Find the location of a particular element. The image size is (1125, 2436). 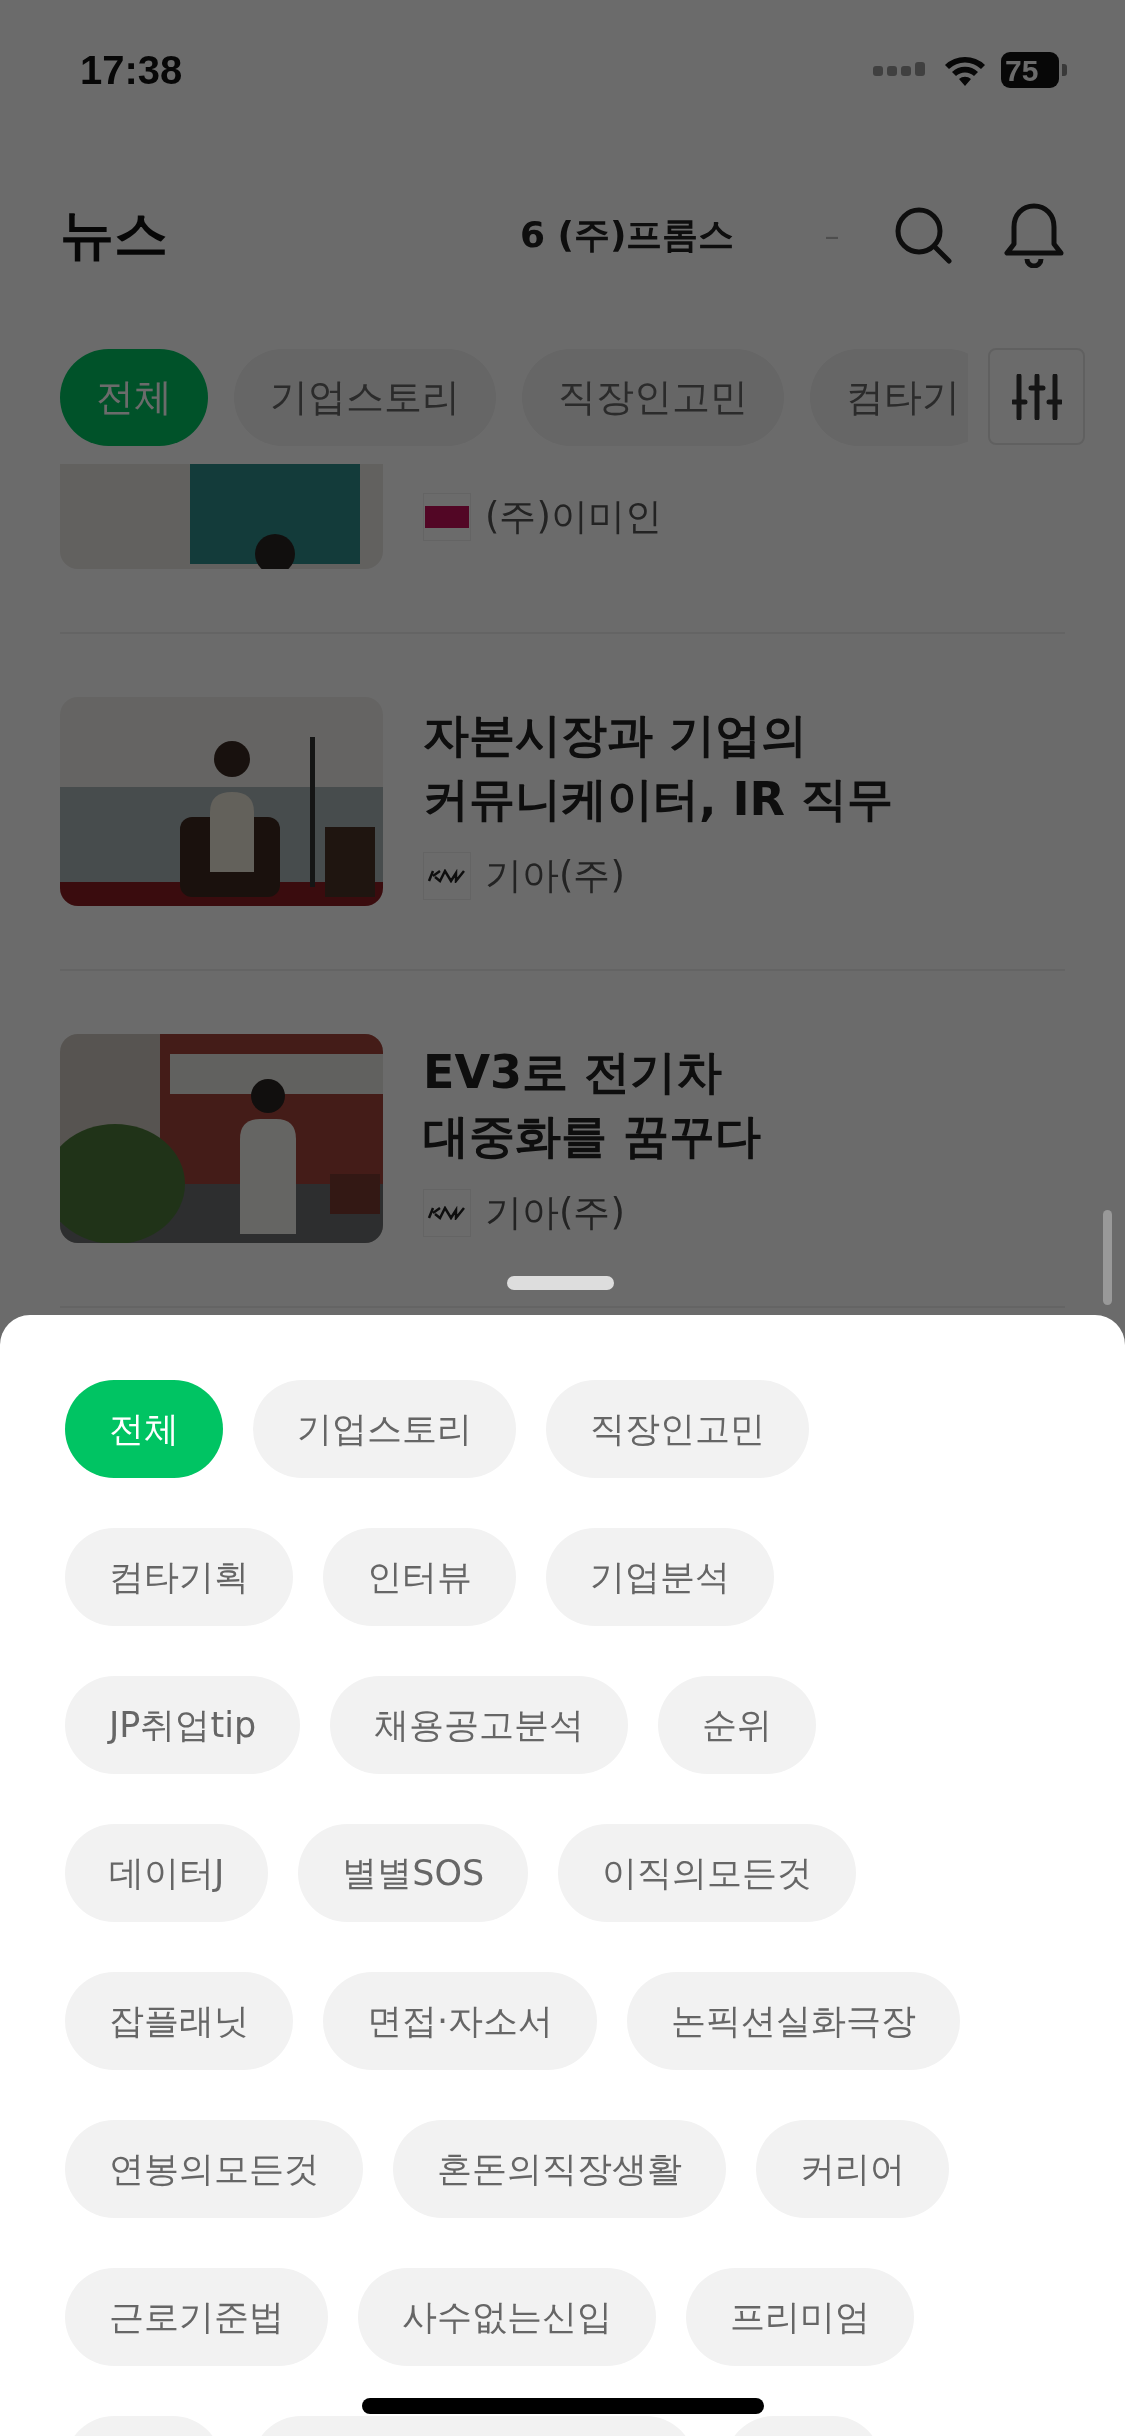

article-title: 자본시장과 기업의 커뮤니케이터, IR 직무 is located at coordinates (658, 766).